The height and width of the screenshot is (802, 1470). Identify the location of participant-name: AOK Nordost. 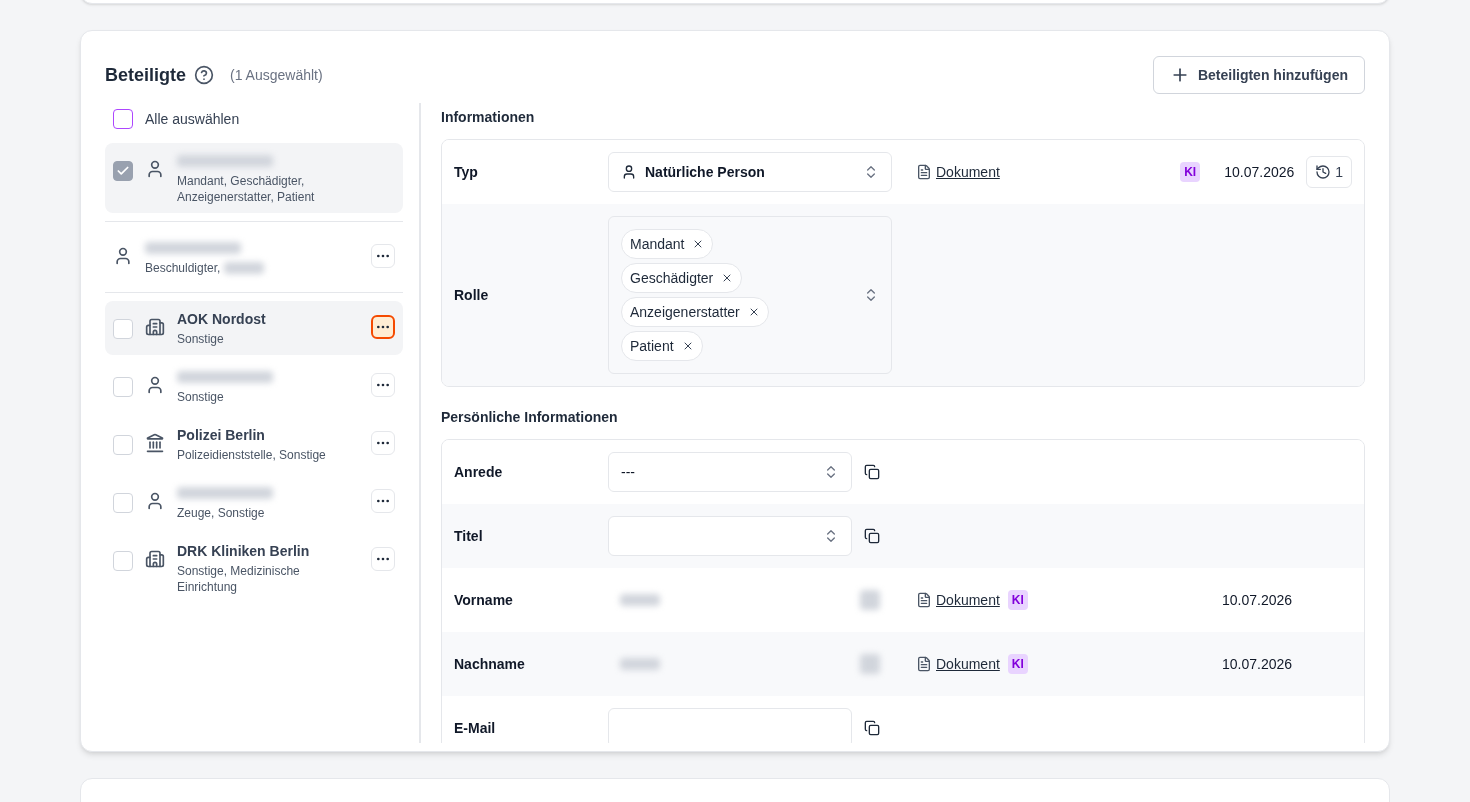
(222, 319).